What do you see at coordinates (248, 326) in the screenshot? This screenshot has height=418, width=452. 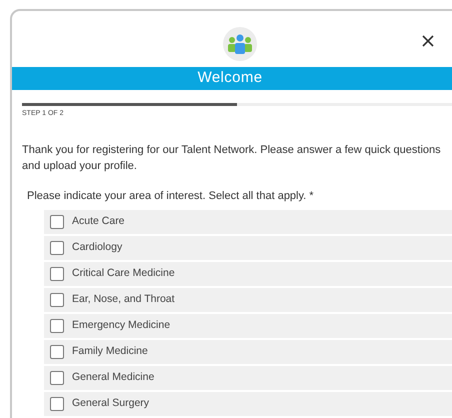 I see `option-row: Emergency Medicine` at bounding box center [248, 326].